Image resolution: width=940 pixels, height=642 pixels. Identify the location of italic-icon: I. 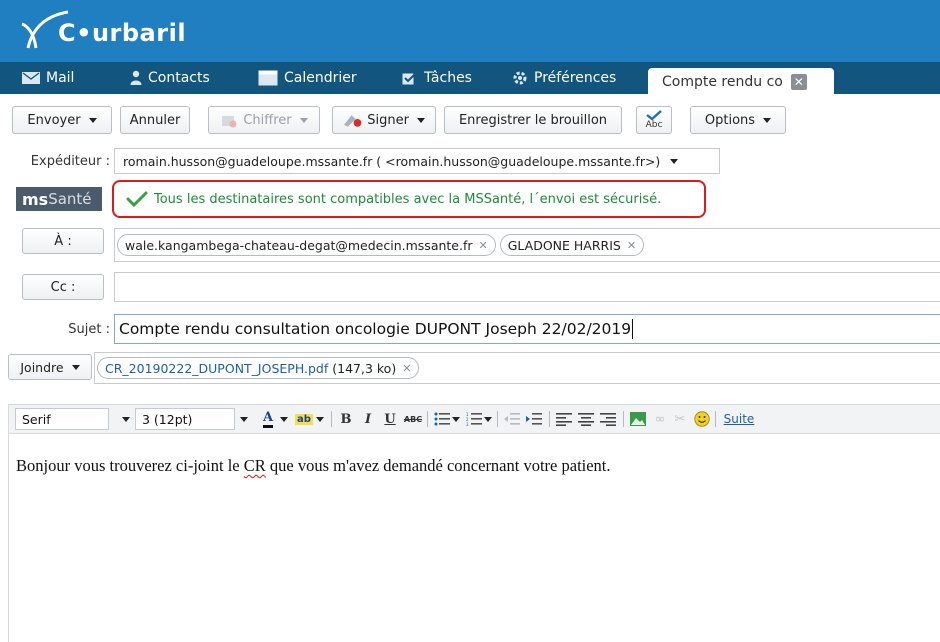
(368, 419).